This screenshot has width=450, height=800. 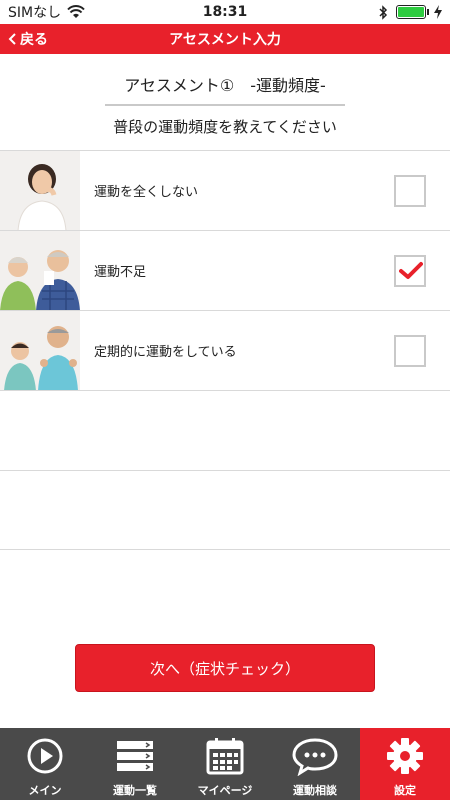 I want to click on tab-label: メイン, so click(x=45, y=790).